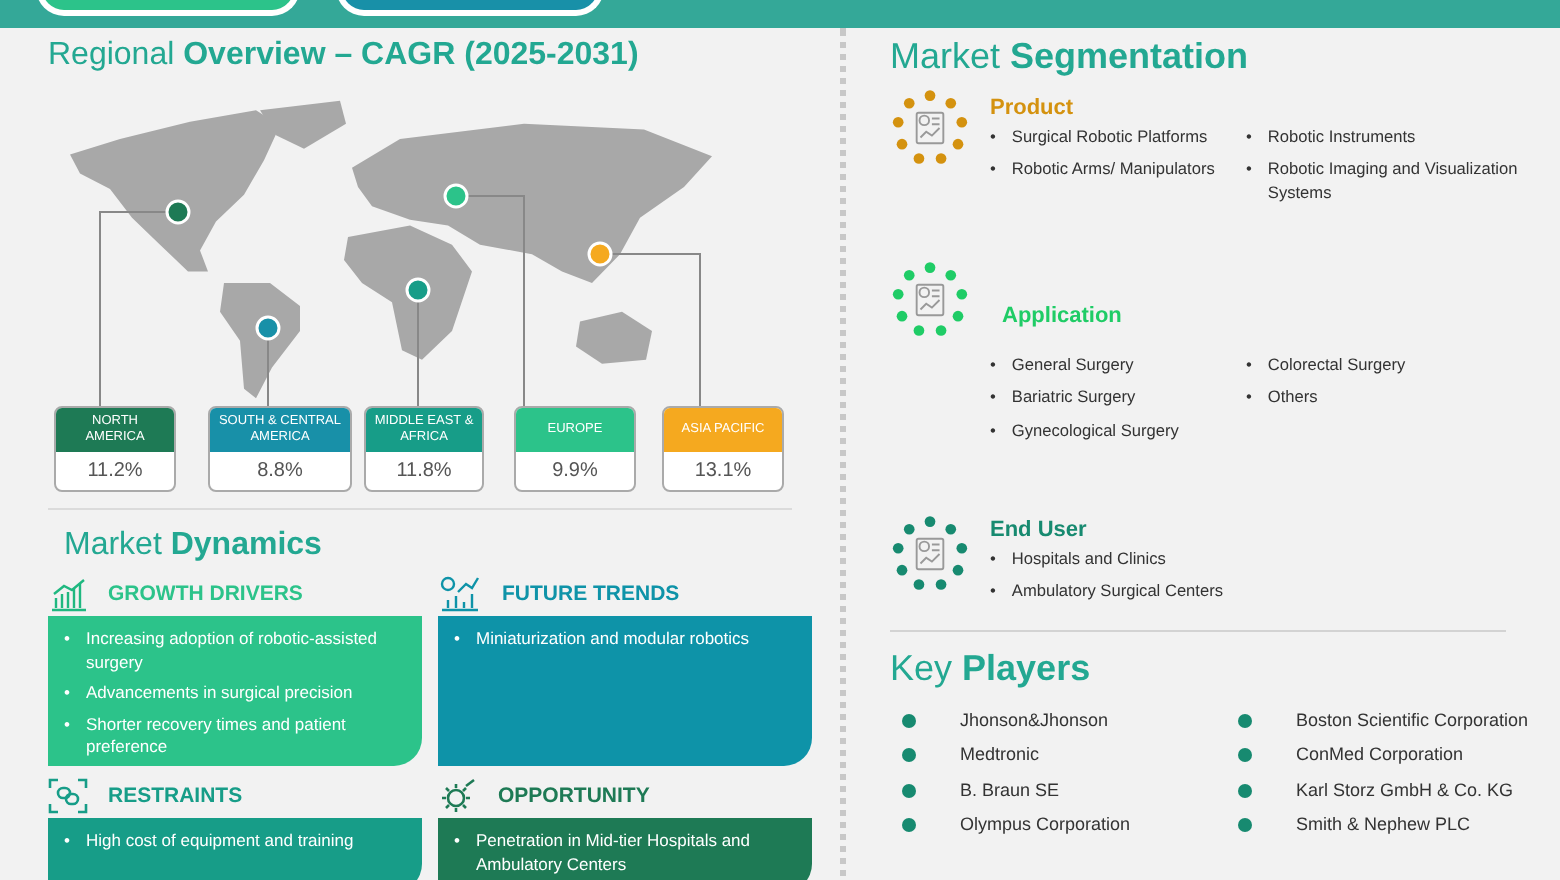  What do you see at coordinates (1063, 316) in the screenshot?
I see `segment-title: Application` at bounding box center [1063, 316].